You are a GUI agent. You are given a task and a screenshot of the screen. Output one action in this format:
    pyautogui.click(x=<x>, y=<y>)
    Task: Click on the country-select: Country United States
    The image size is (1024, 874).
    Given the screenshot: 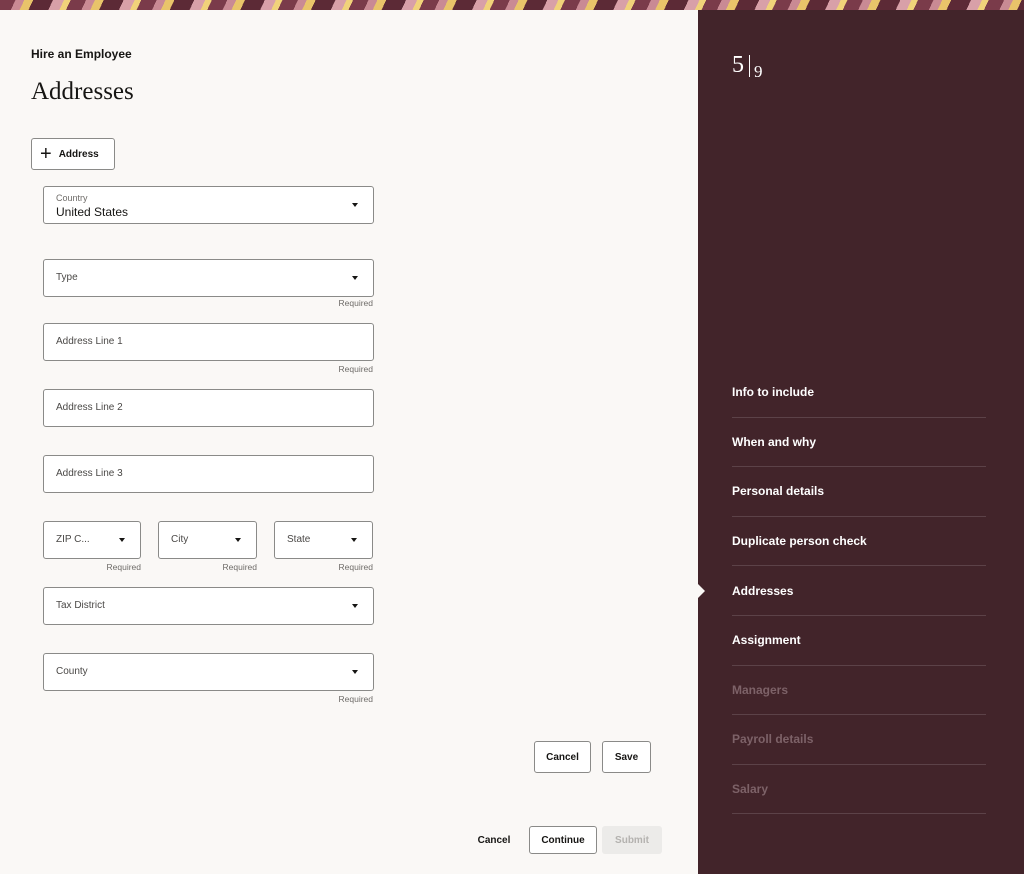 What is the action you would take?
    pyautogui.click(x=208, y=205)
    